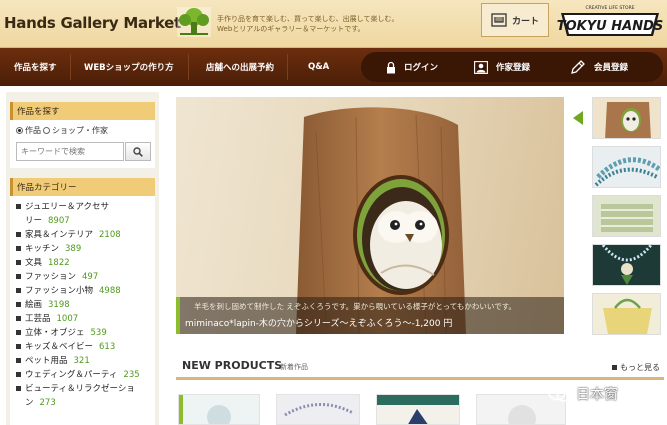 This screenshot has width=667, height=425. What do you see at coordinates (294, 367) in the screenshot?
I see `new-products-subtitle: 新着作品` at bounding box center [294, 367].